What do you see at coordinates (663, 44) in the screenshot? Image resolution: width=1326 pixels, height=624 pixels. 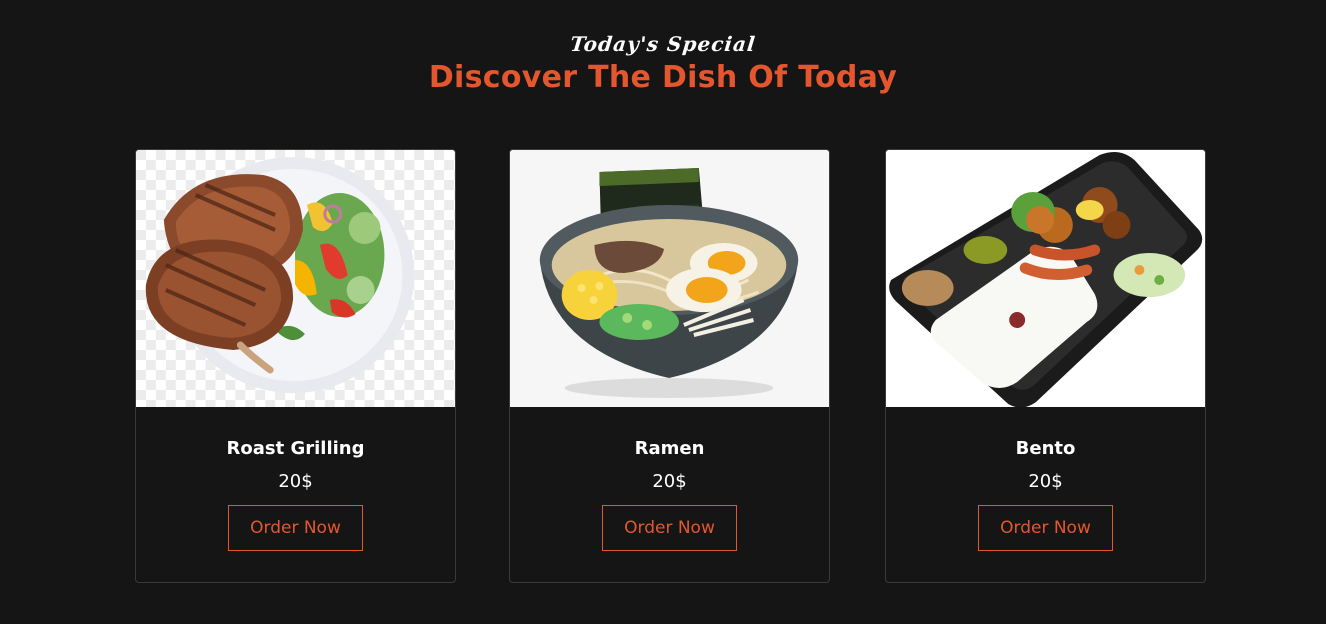 I see `section-subtitle: Today's Special` at bounding box center [663, 44].